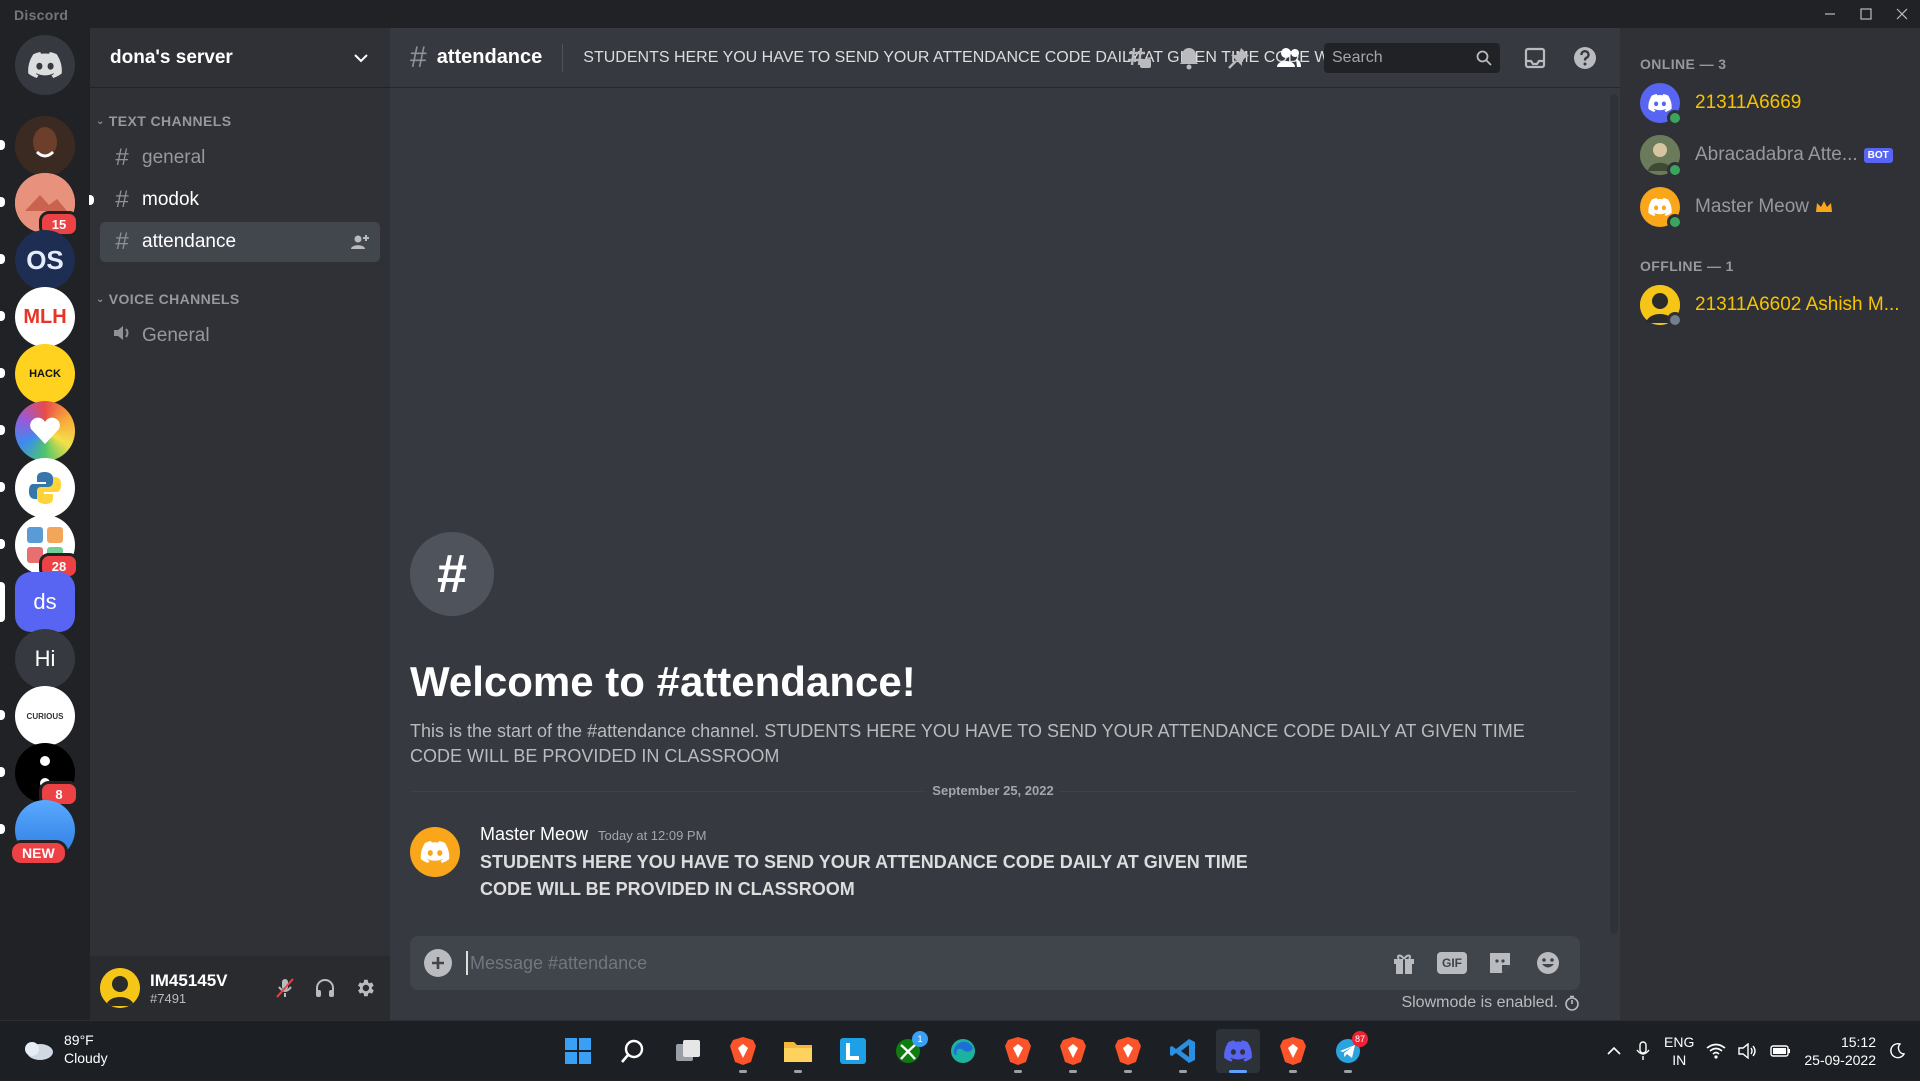  I want to click on gift-icon, so click(1404, 964).